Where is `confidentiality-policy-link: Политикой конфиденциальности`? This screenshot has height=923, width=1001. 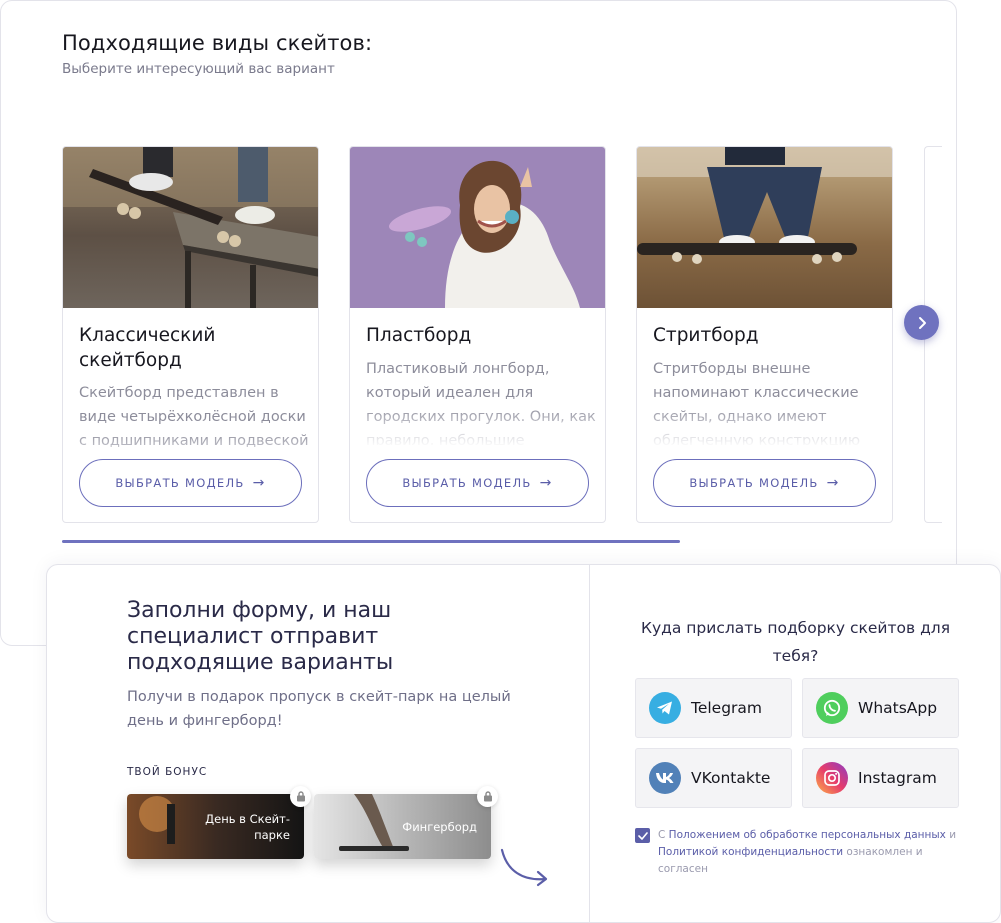
confidentiality-policy-link: Политикой конфиденциальности is located at coordinates (750, 852).